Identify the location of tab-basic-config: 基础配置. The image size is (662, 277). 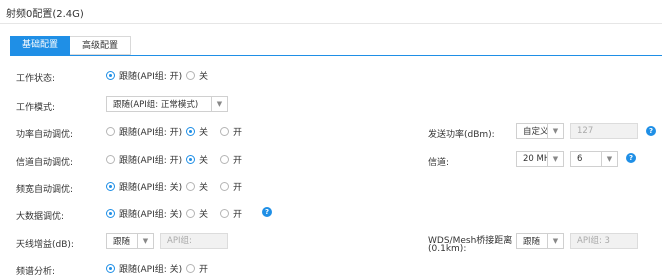
(40, 45).